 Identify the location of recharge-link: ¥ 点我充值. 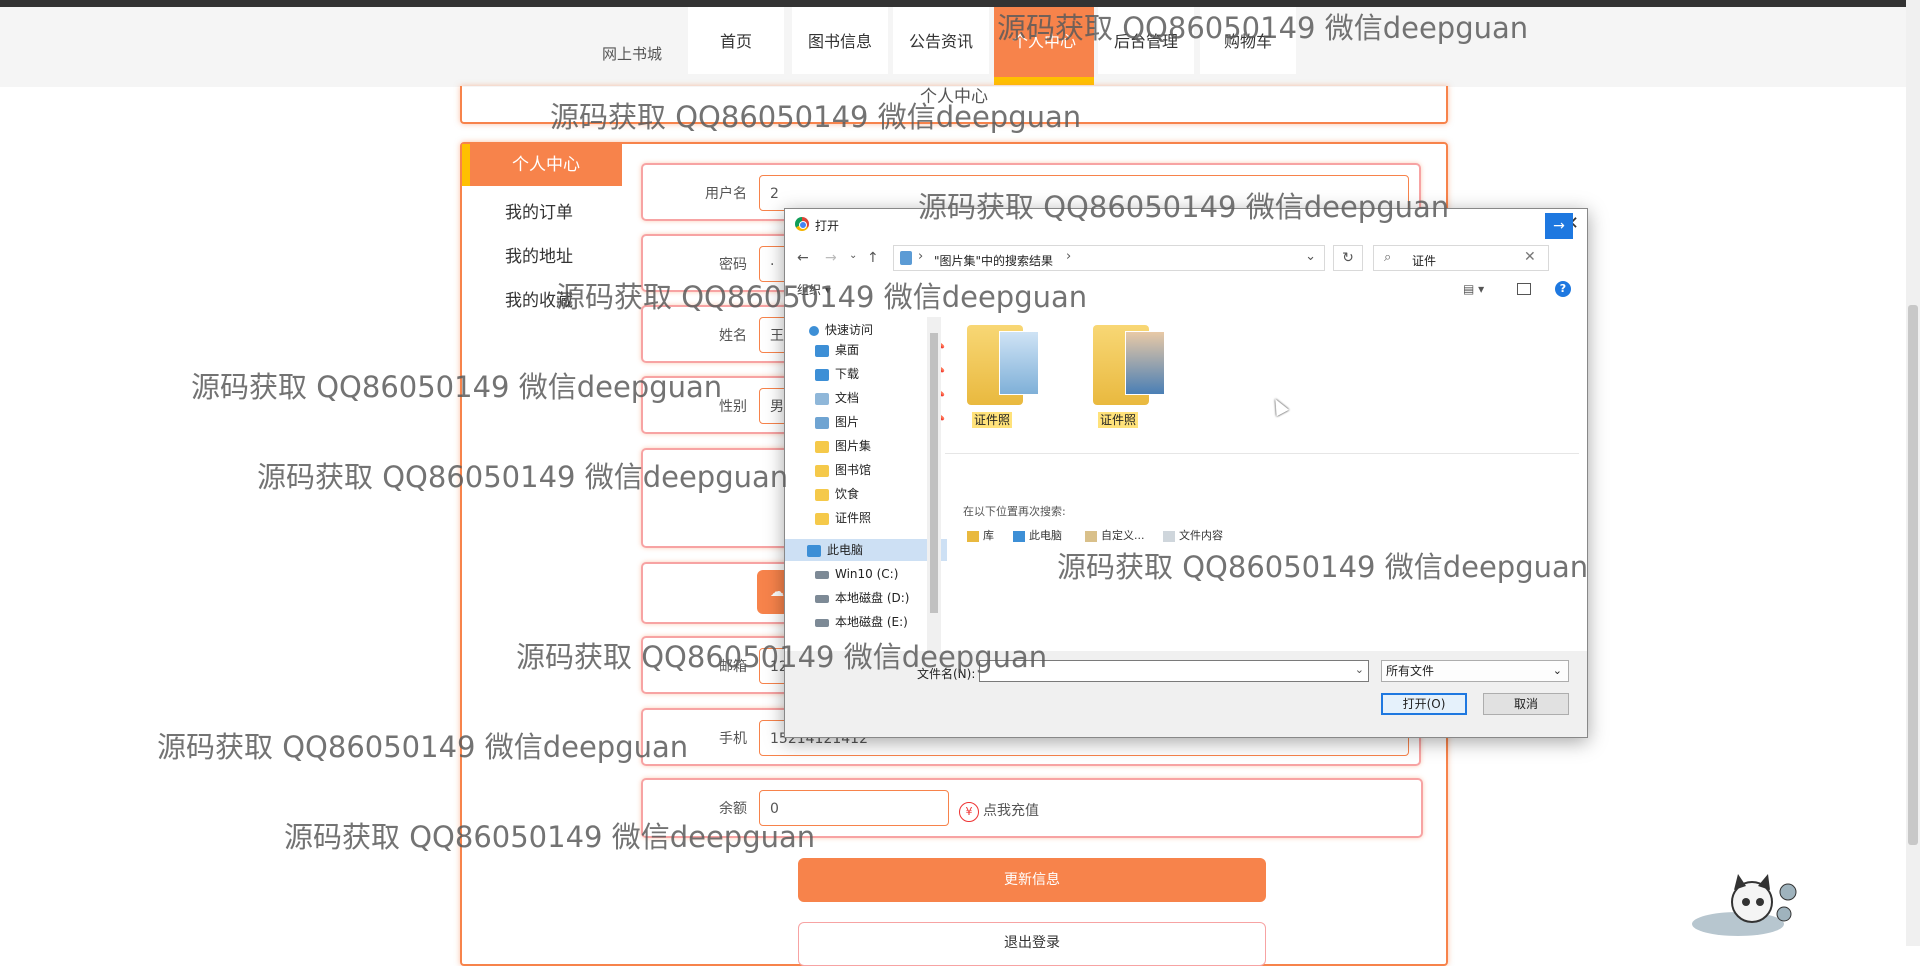
(999, 811).